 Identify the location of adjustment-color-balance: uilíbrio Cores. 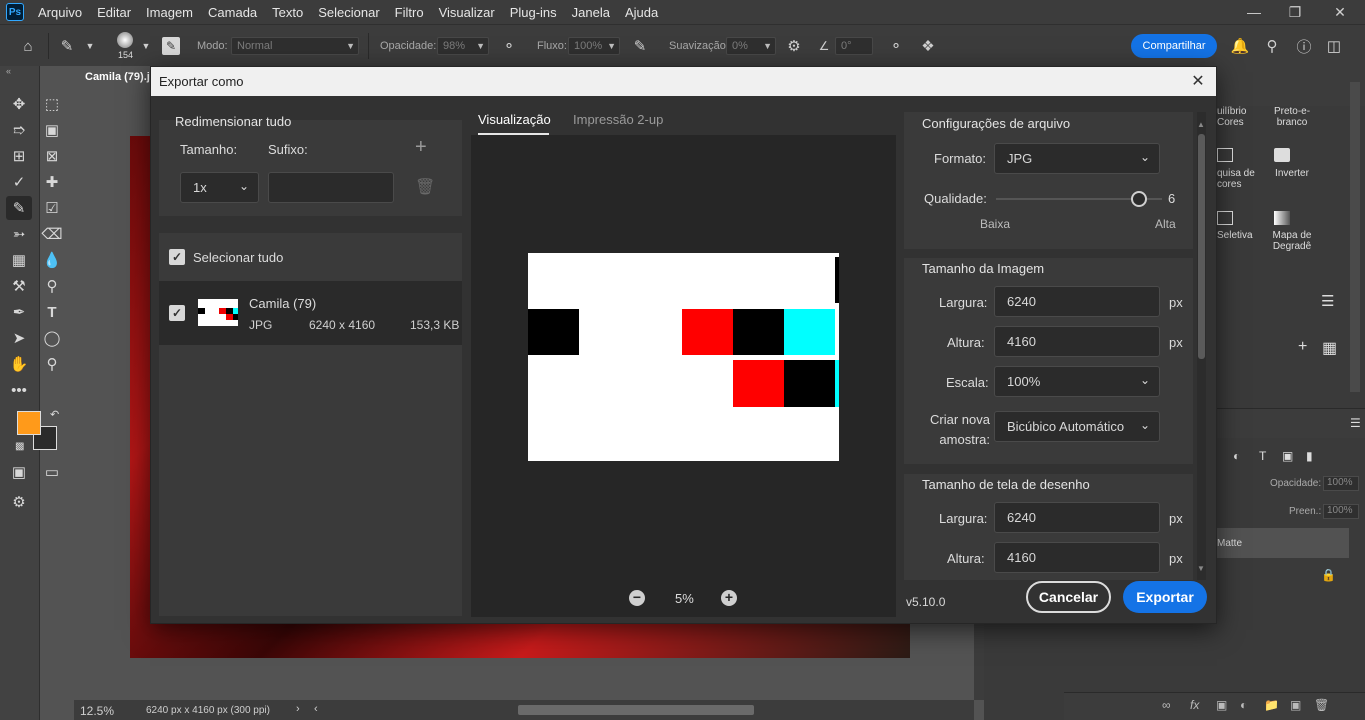
(1237, 117).